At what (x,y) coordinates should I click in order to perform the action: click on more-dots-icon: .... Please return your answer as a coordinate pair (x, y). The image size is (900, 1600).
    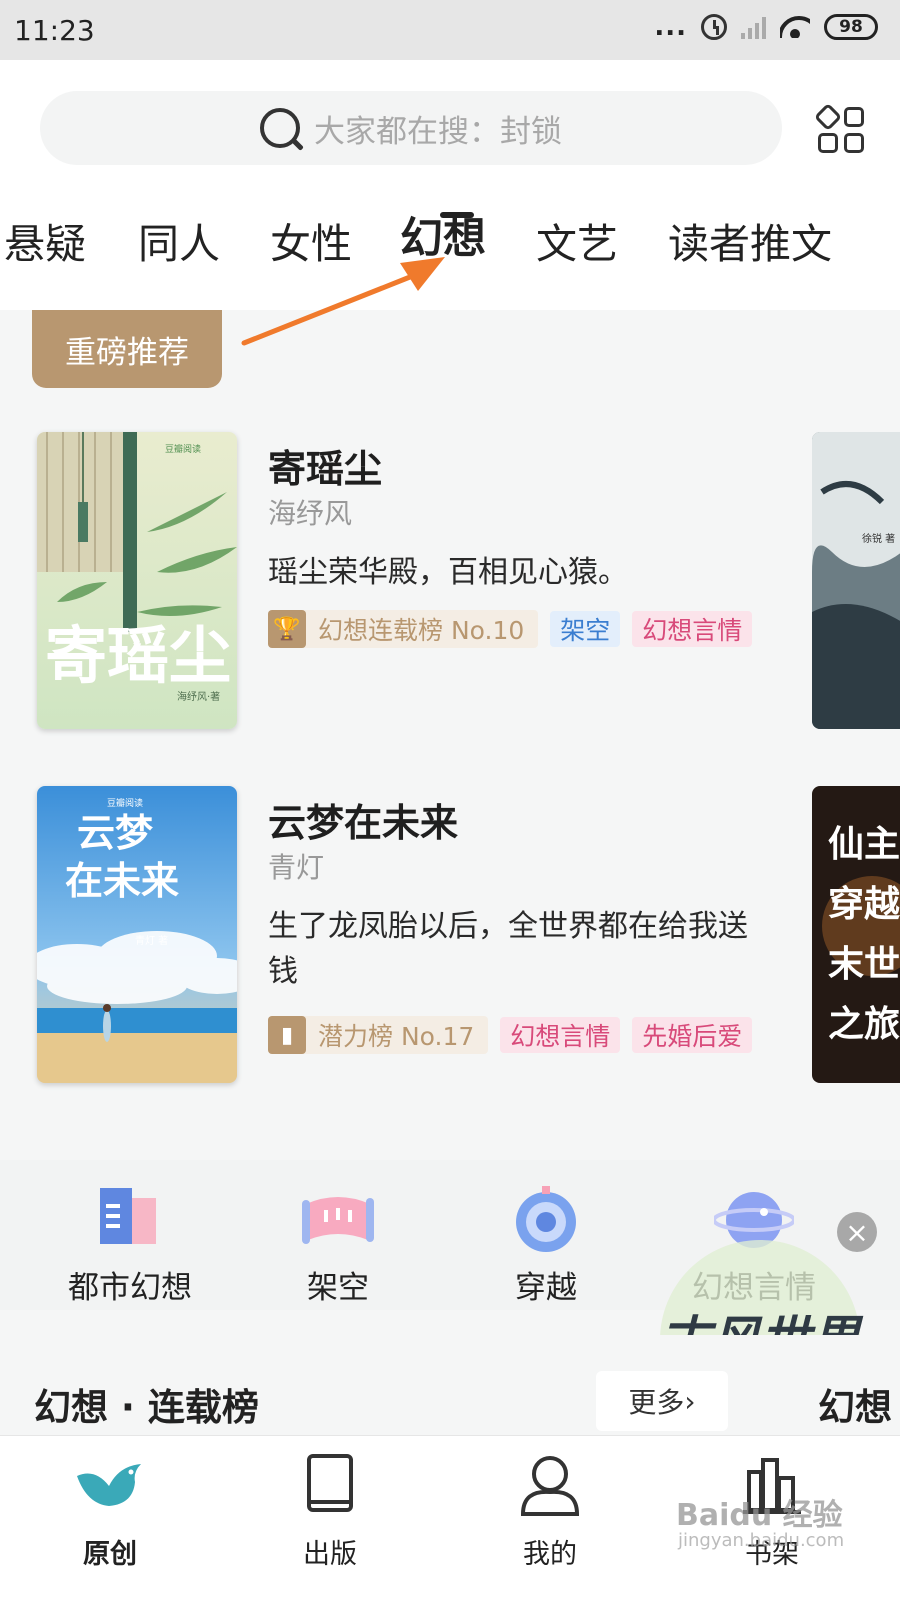
    Looking at the image, I should click on (670, 27).